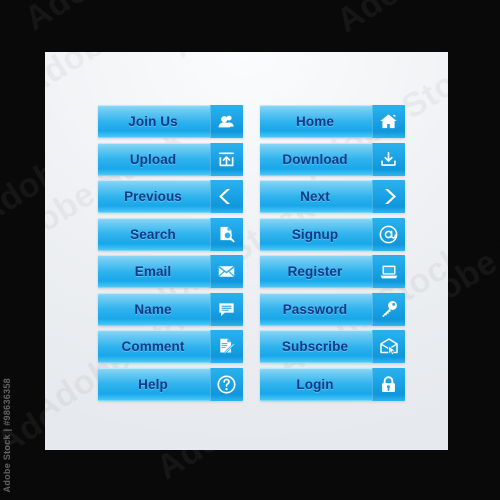 This screenshot has width=500, height=500. I want to click on button-label: Signup, so click(315, 234).